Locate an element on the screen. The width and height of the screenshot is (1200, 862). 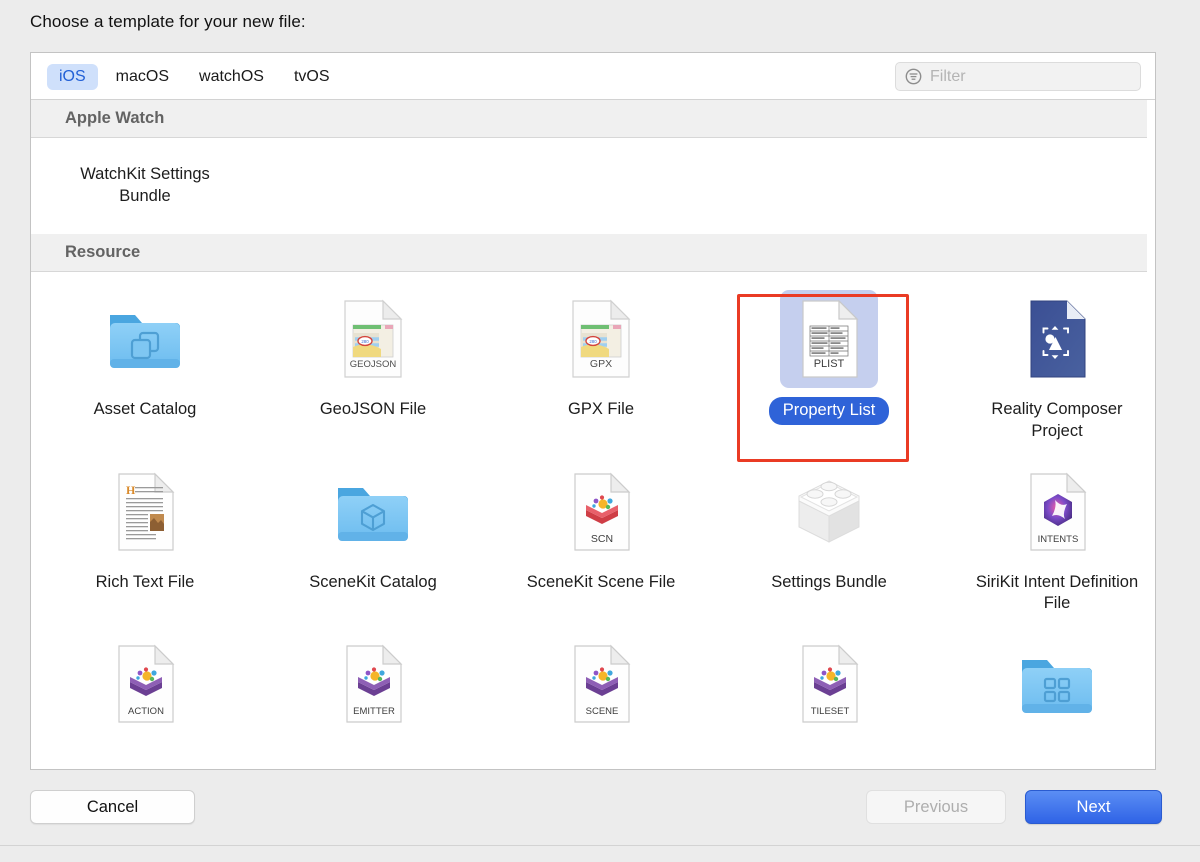
rich-text-document-icon: H is located at coordinates (146, 511).